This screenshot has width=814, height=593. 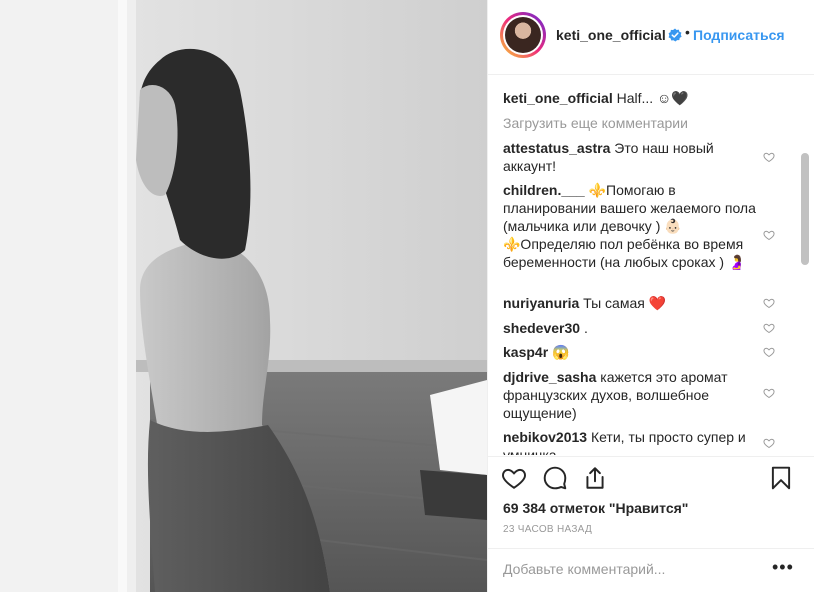 What do you see at coordinates (805, 209) in the screenshot?
I see `comments-scrollbar` at bounding box center [805, 209].